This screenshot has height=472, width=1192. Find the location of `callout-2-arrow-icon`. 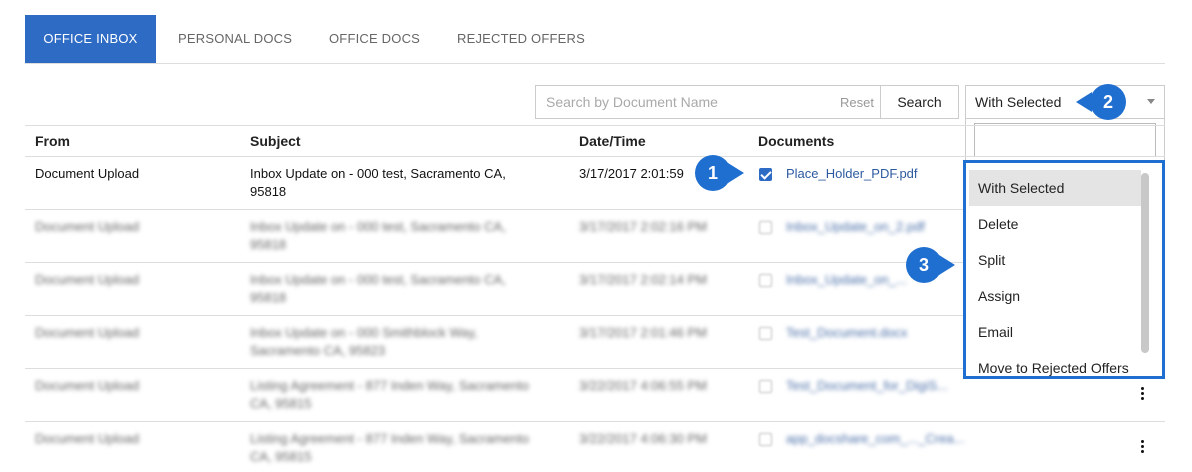

callout-2-arrow-icon is located at coordinates (1084, 102).